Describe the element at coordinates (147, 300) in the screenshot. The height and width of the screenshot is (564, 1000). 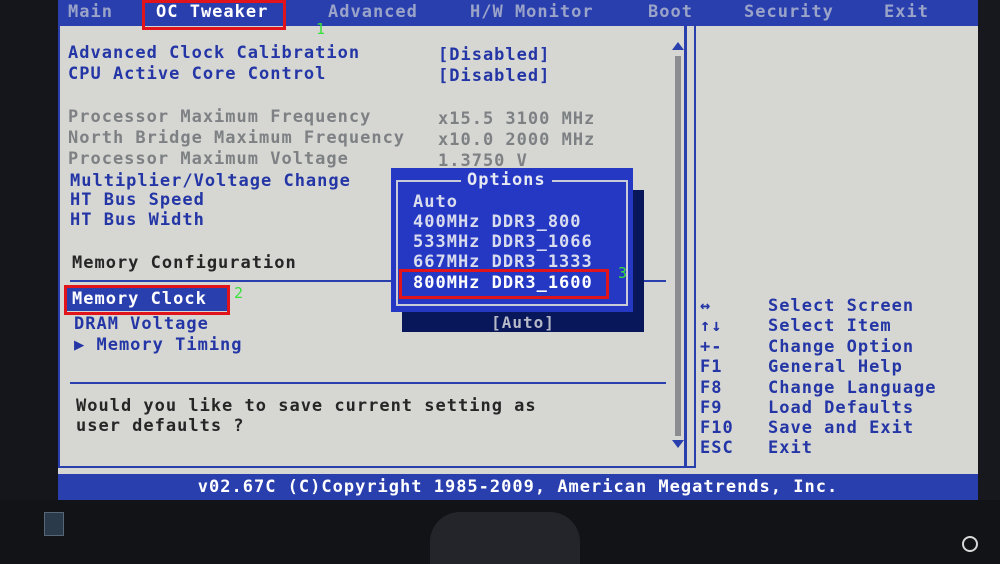
I see `memory-clock-highlight-box` at that location.